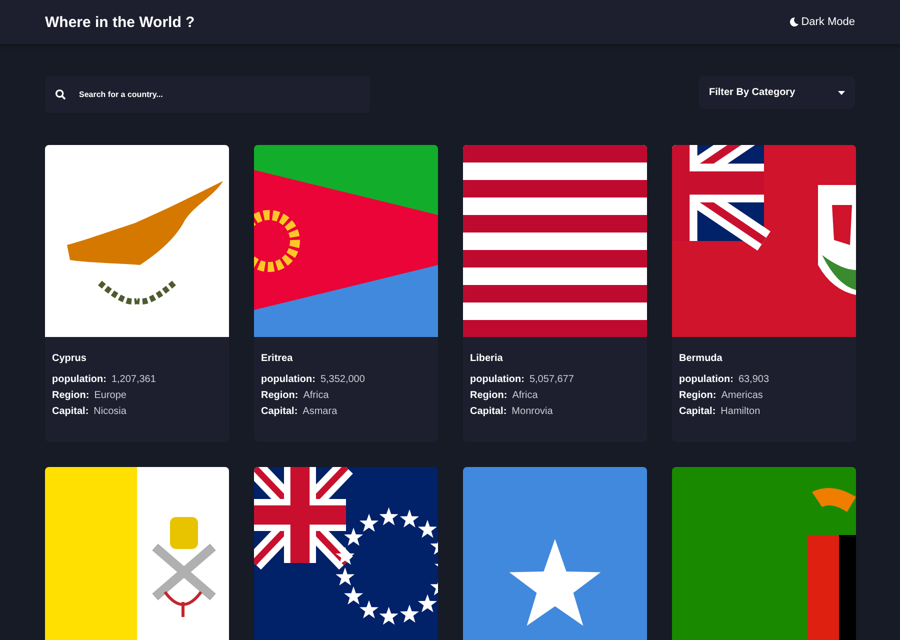 This screenshot has height=640, width=900. Describe the element at coordinates (60, 94) in the screenshot. I see `search-icon` at that location.